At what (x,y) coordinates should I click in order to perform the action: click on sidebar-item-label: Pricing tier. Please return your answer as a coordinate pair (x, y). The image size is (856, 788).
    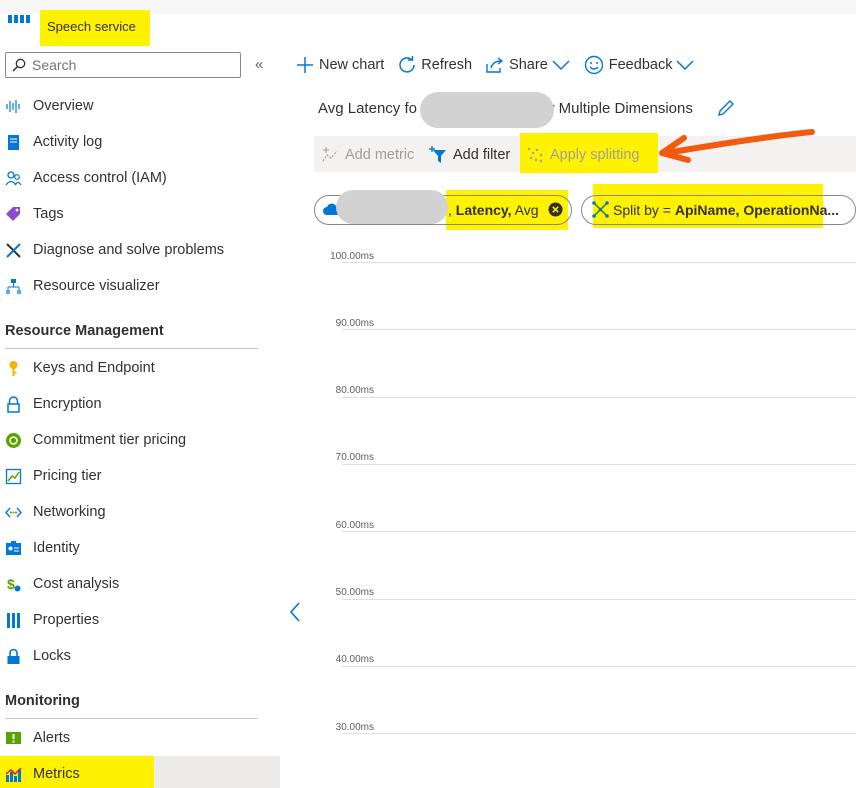
    Looking at the image, I should click on (67, 476).